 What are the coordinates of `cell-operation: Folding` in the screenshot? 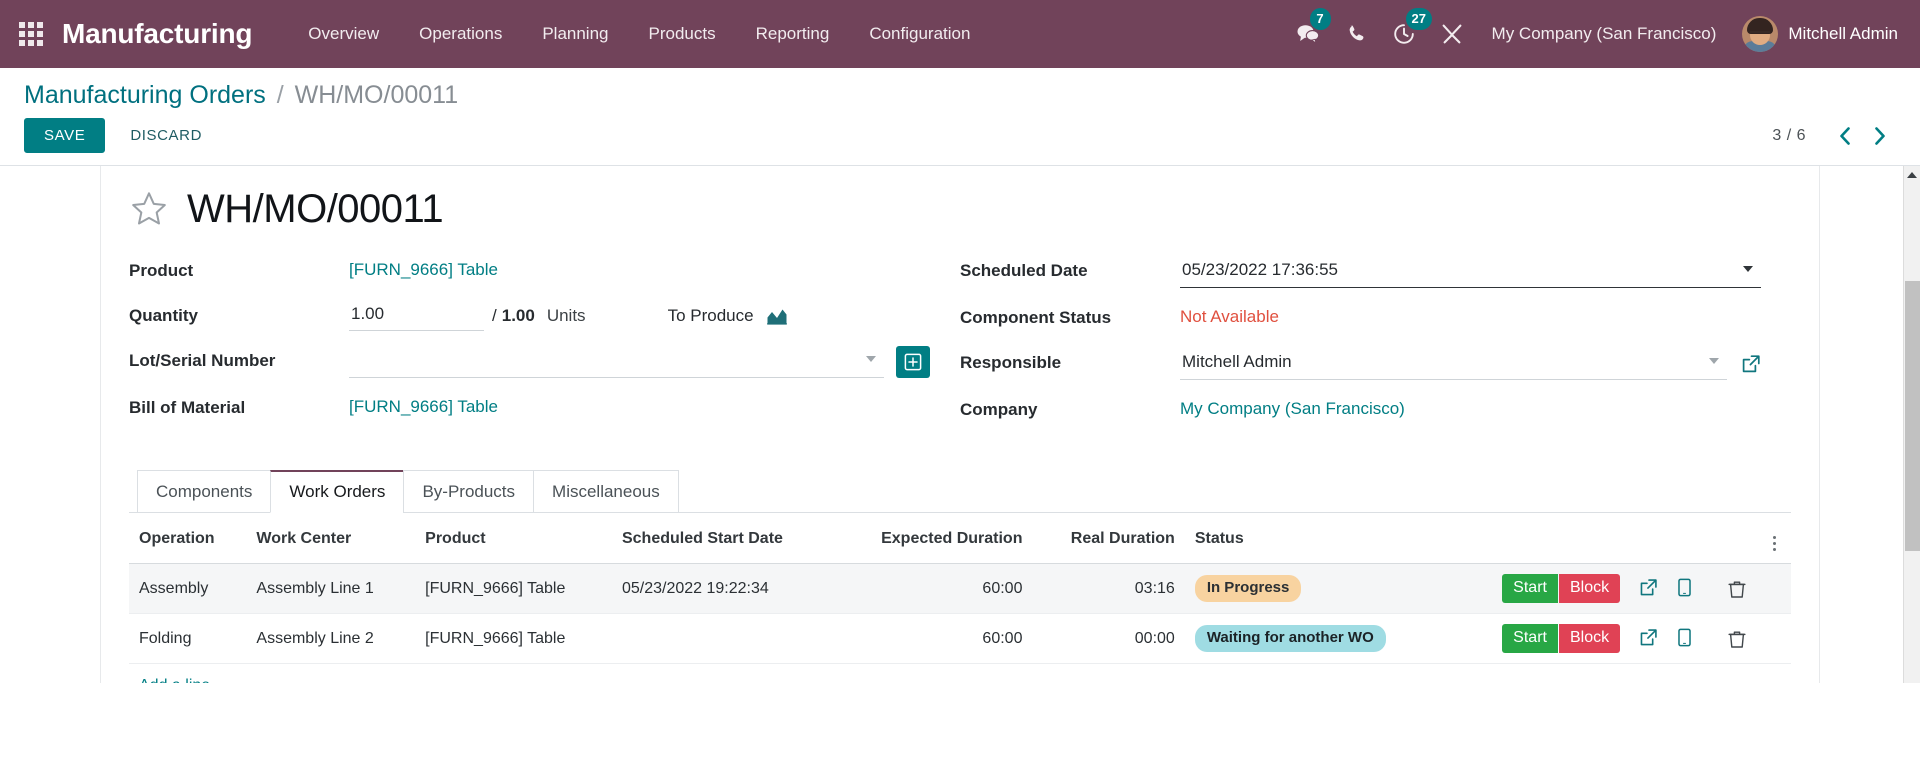 It's located at (188, 638).